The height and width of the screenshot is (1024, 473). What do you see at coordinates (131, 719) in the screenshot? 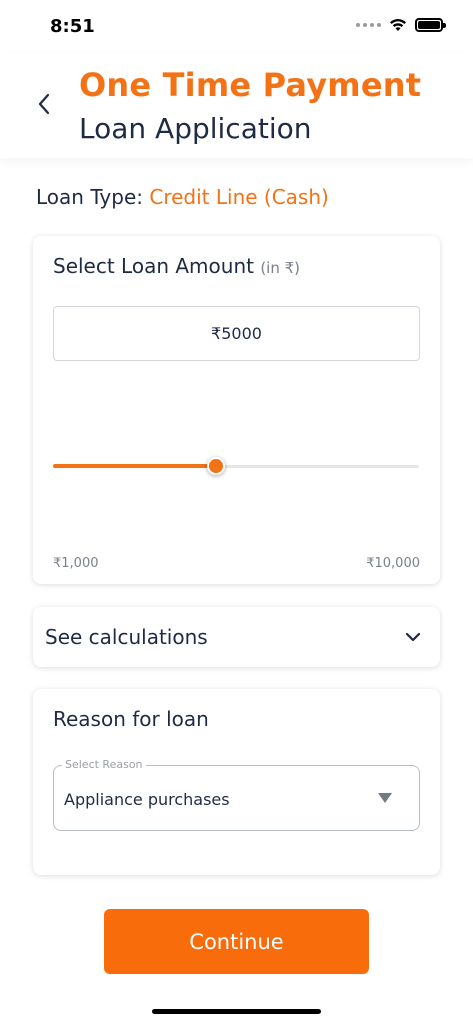
I see `reason-heading: Reason for loan` at bounding box center [131, 719].